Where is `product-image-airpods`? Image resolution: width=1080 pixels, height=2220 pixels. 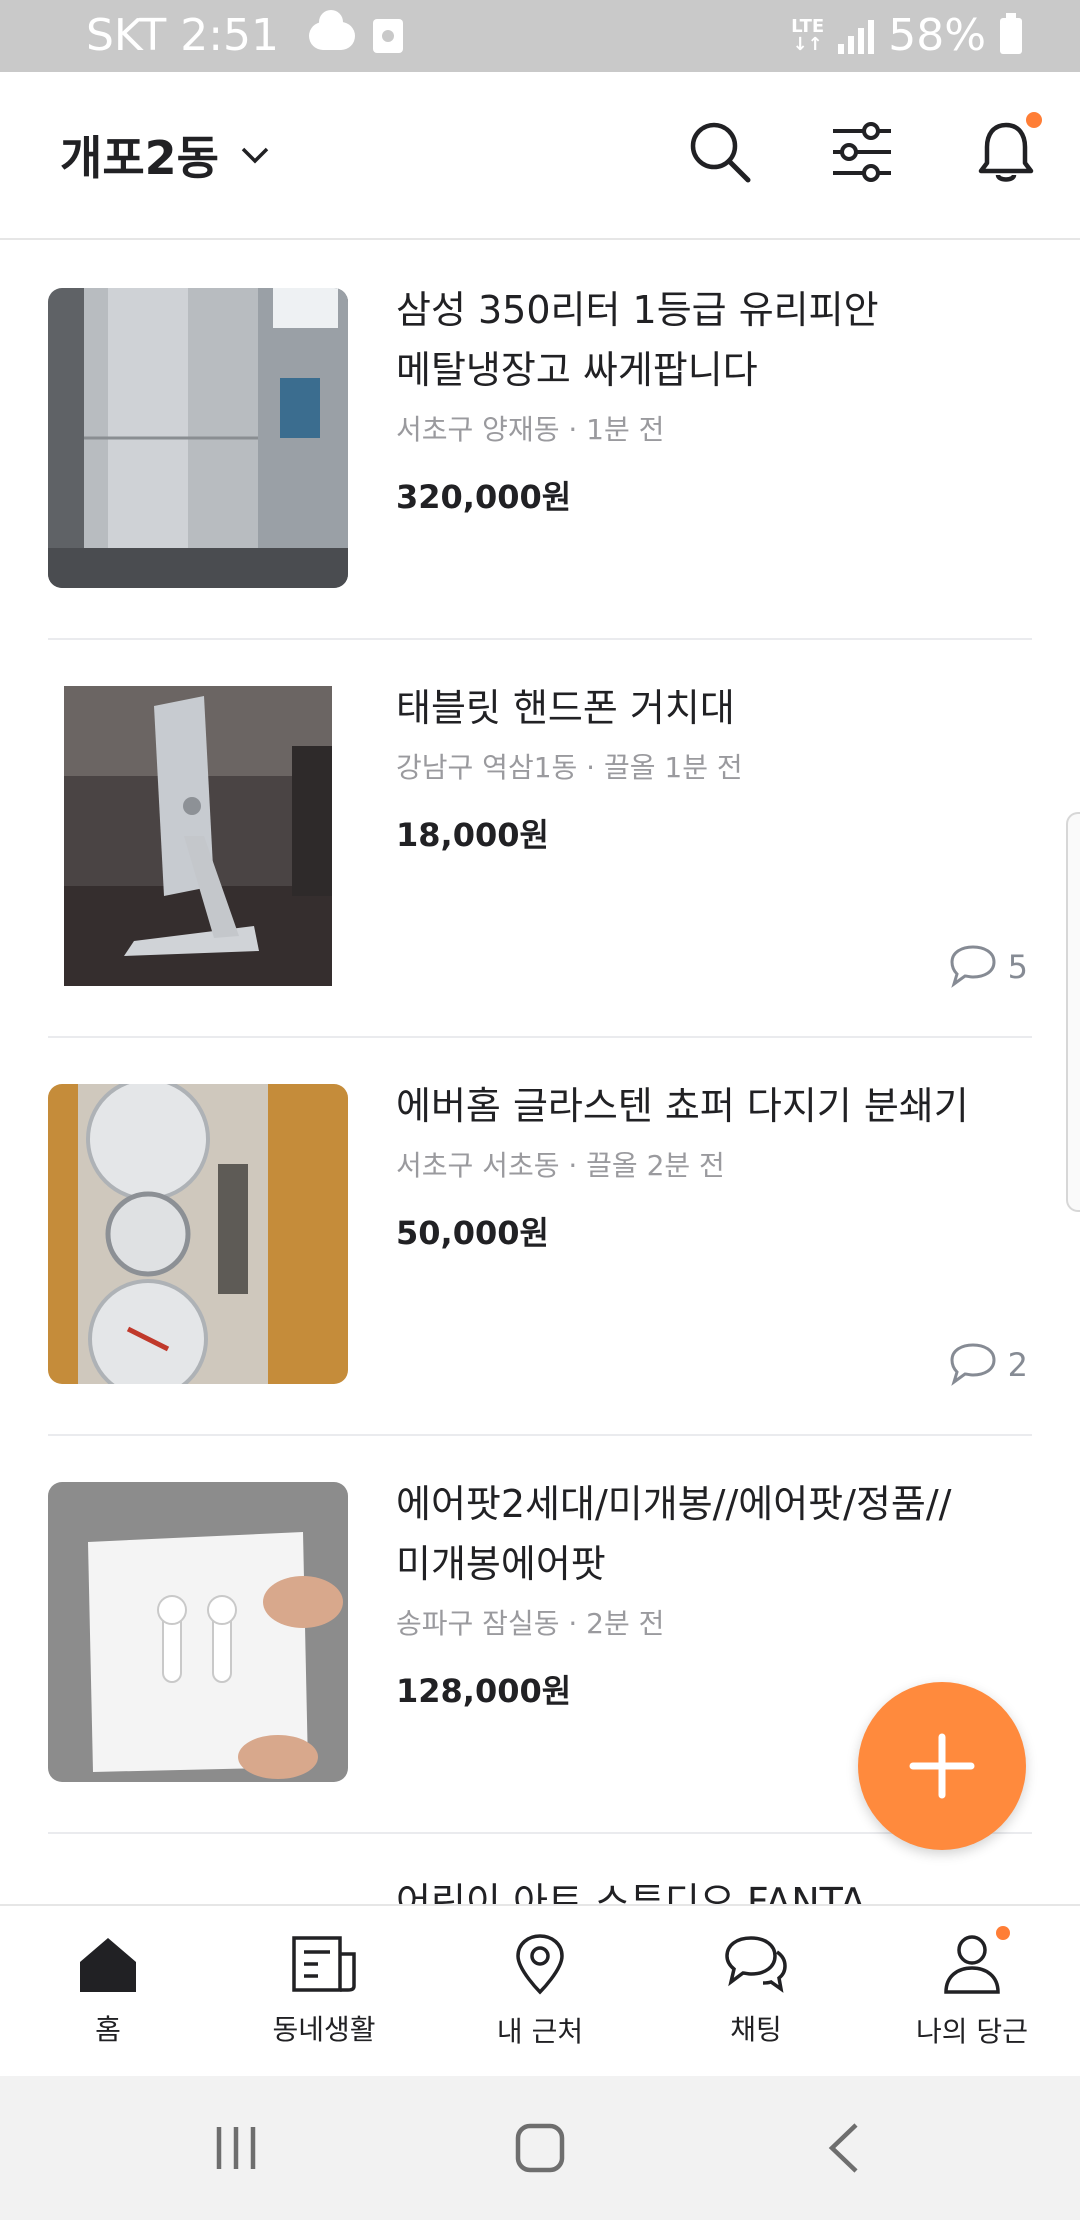 product-image-airpods is located at coordinates (198, 1632).